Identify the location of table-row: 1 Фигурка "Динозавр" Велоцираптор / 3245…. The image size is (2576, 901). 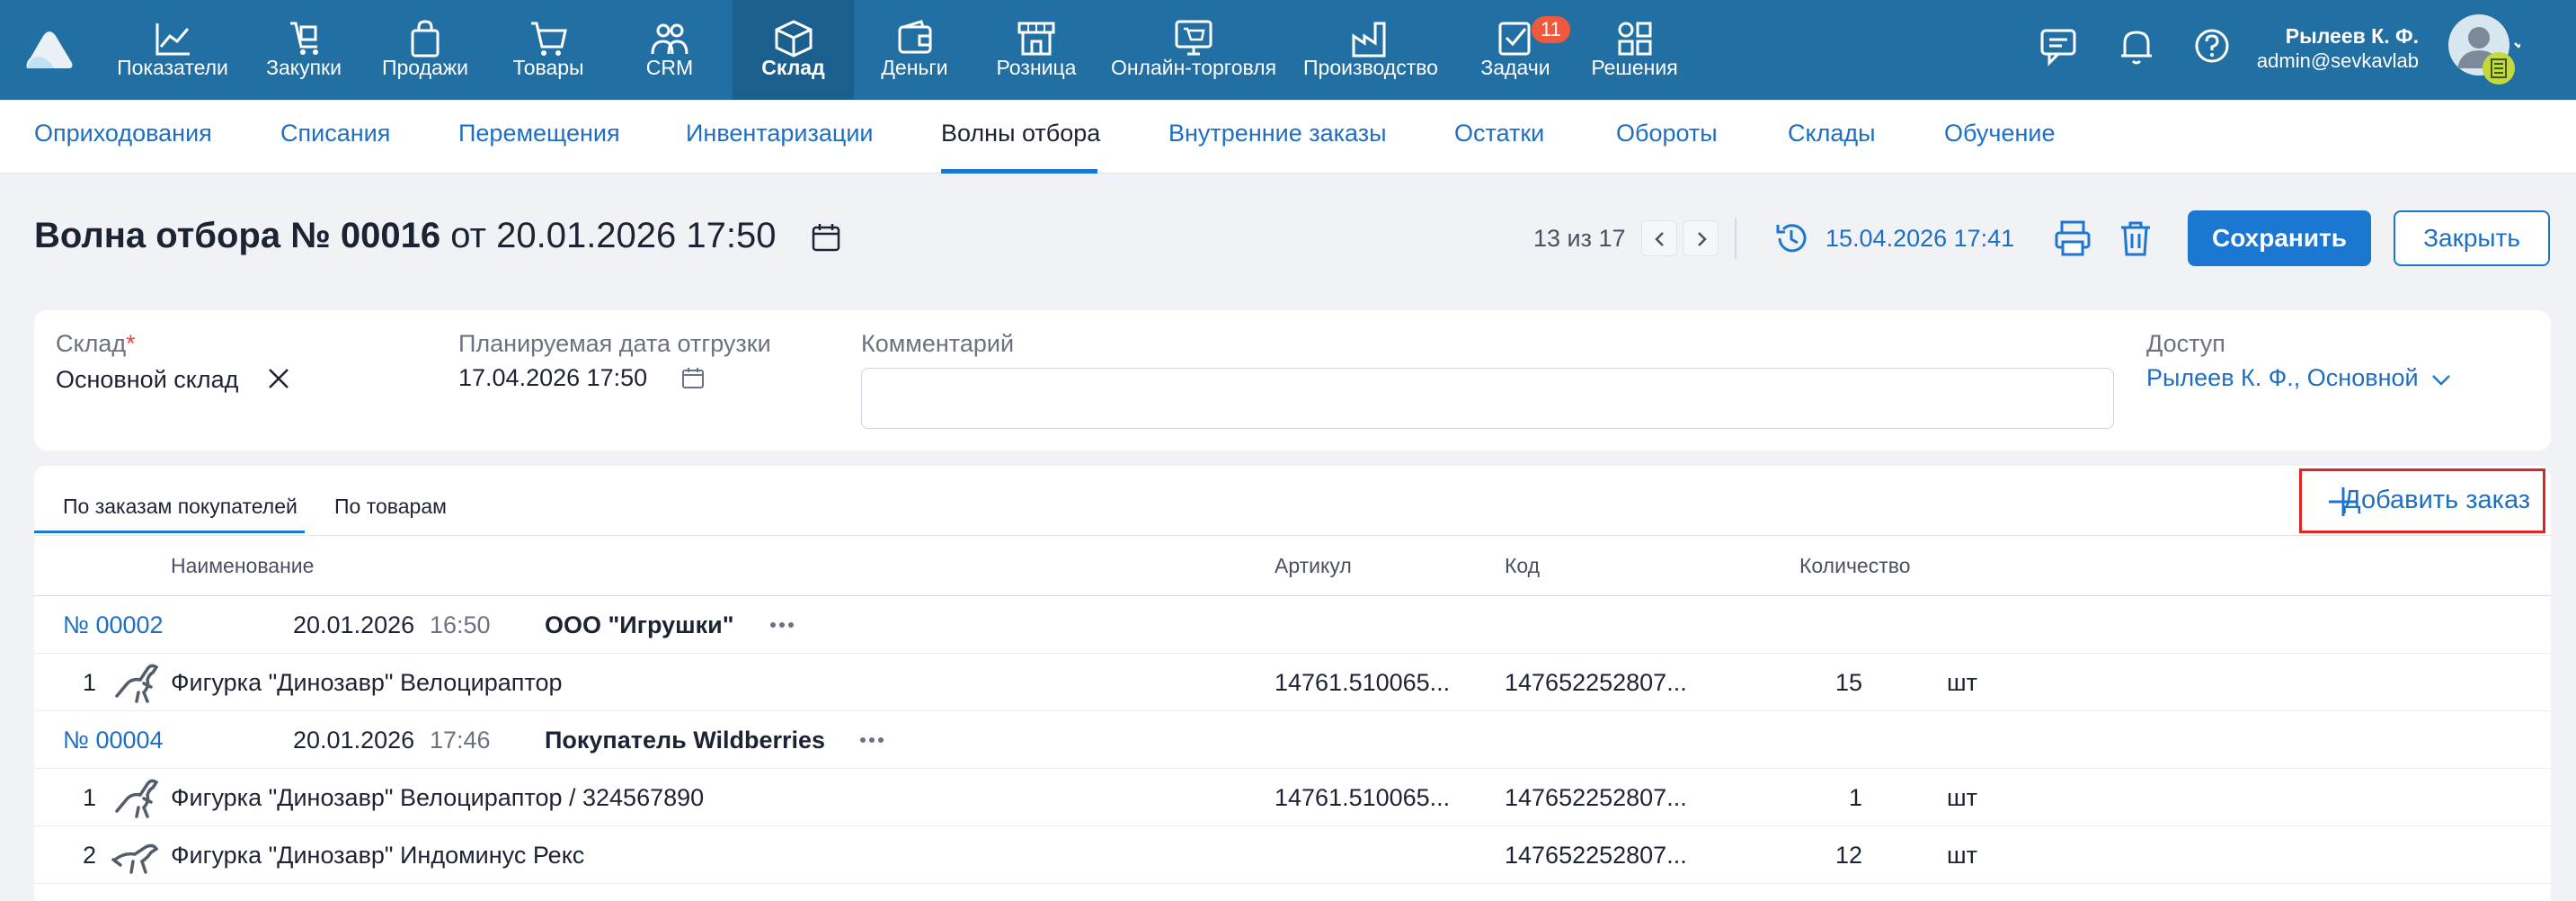
(1292, 797).